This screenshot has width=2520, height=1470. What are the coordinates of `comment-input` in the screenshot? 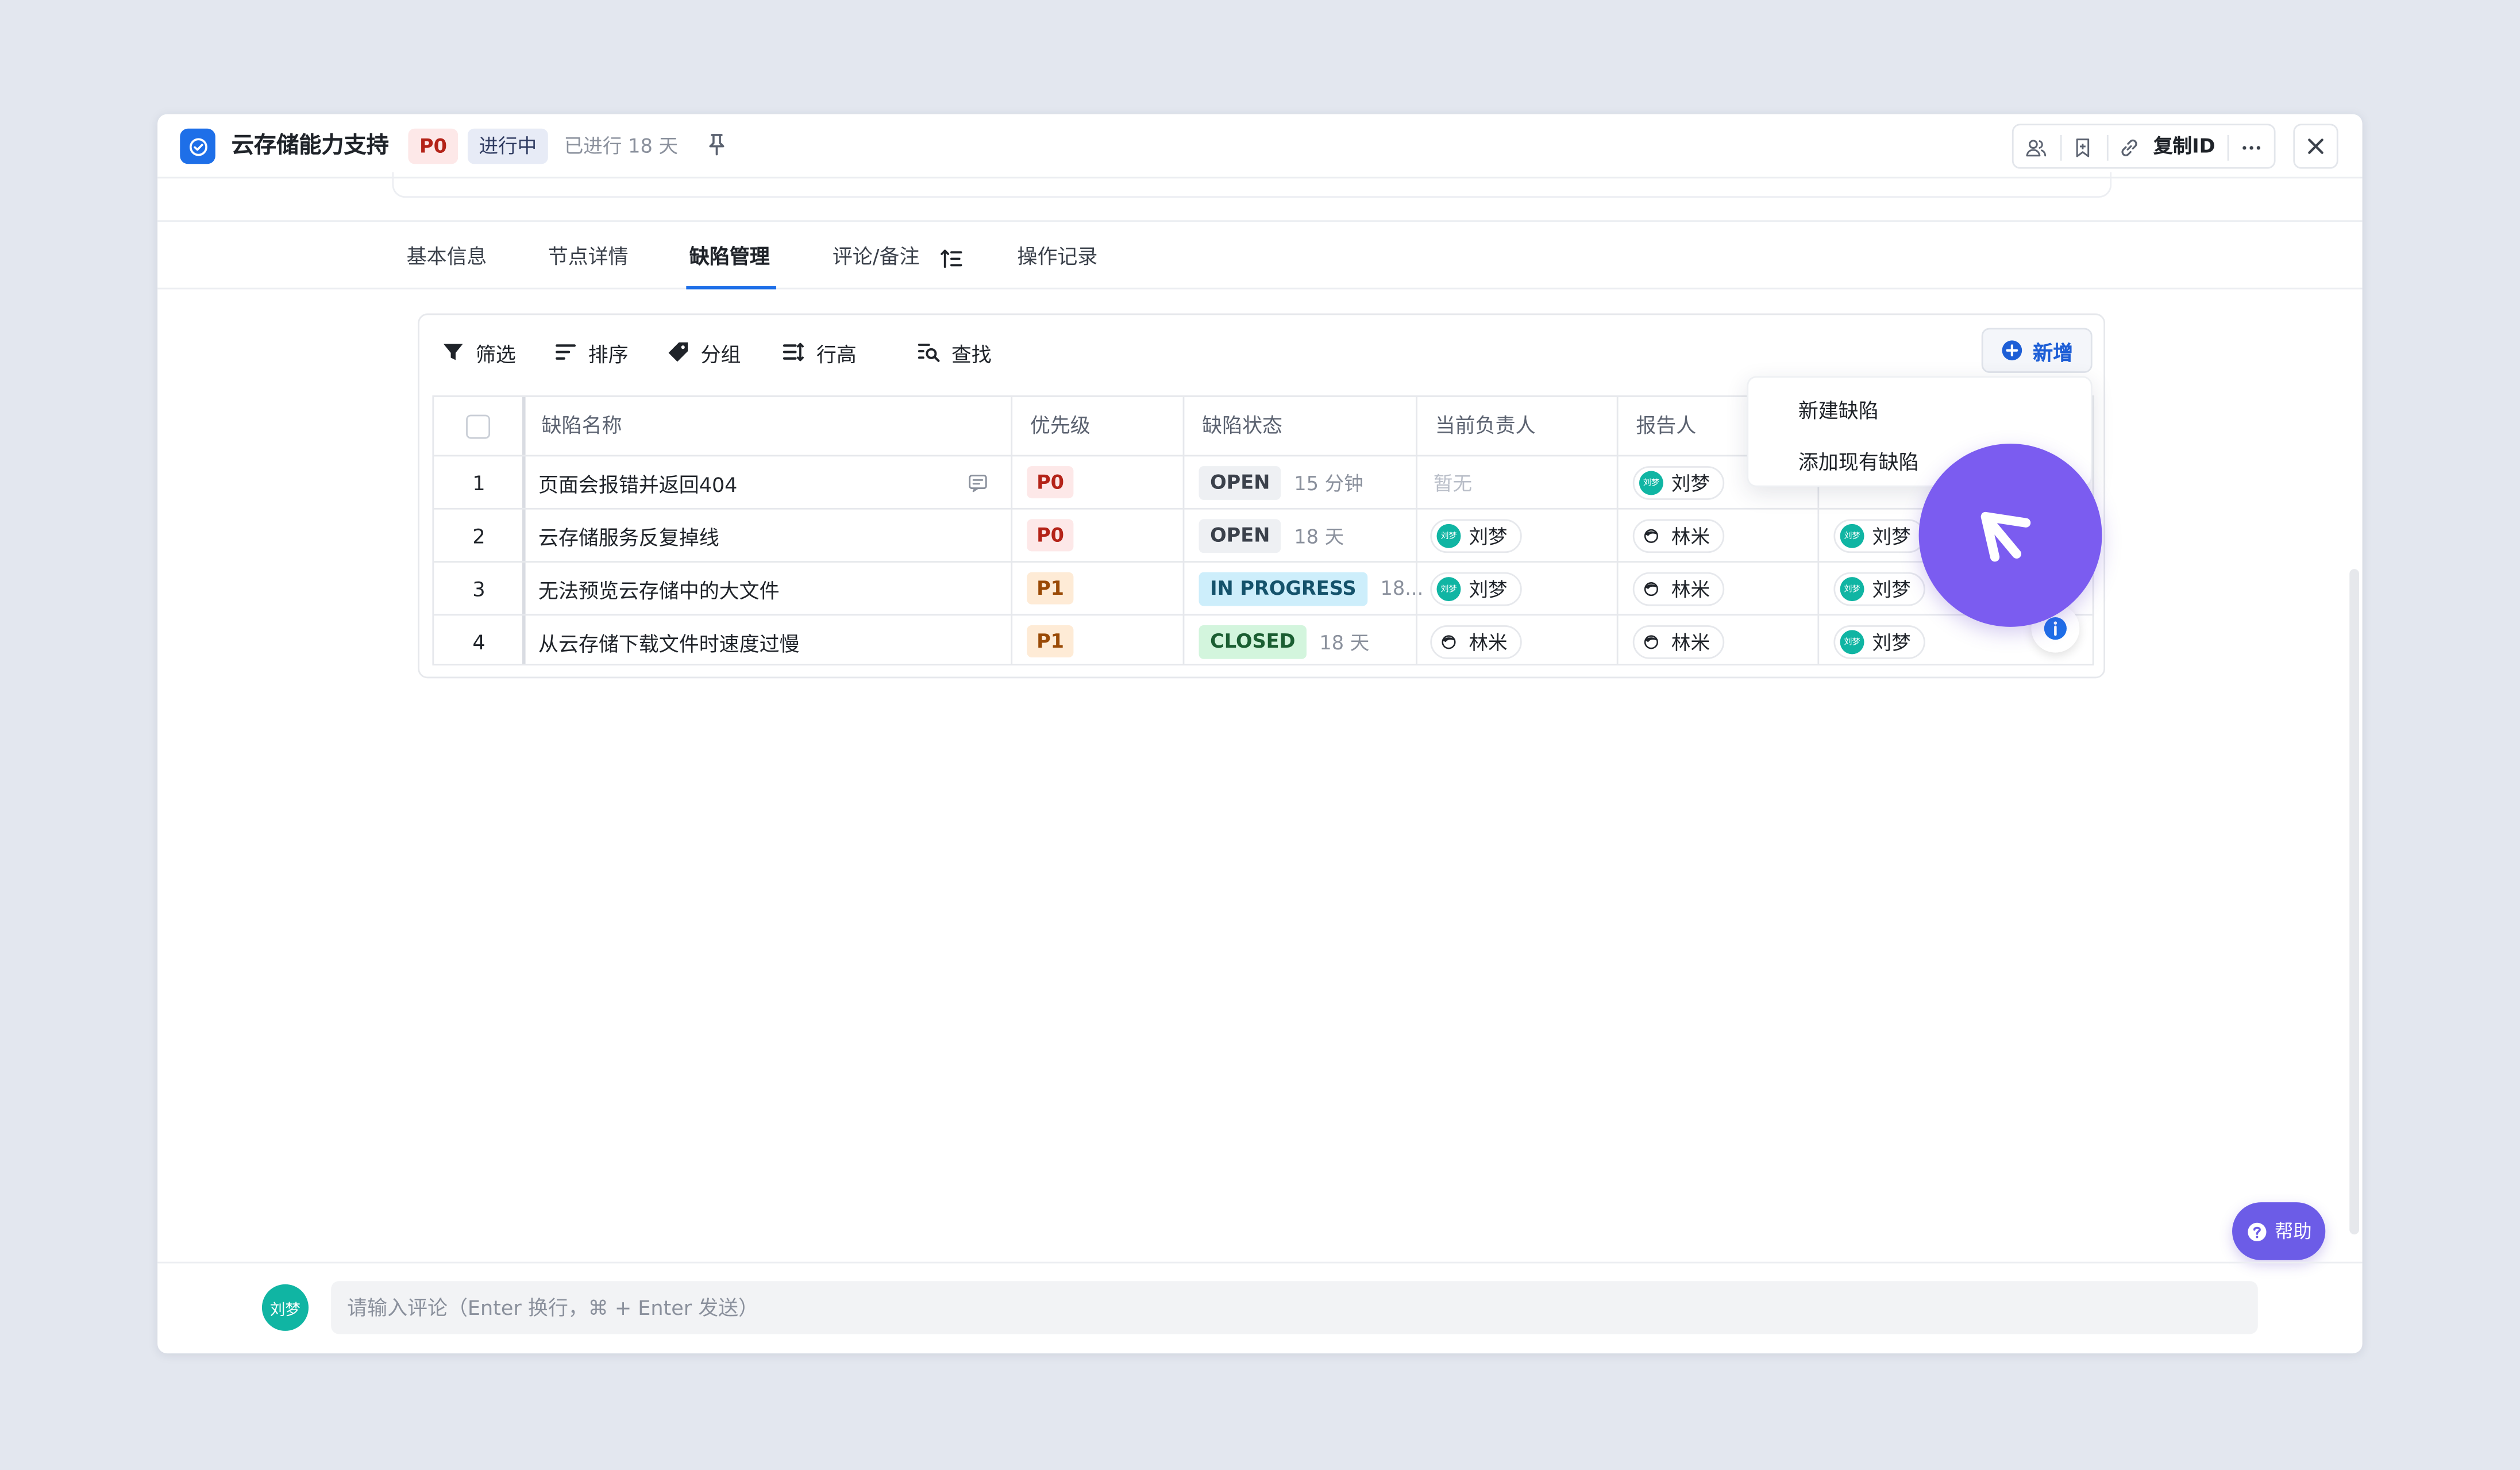 It's located at (1295, 1307).